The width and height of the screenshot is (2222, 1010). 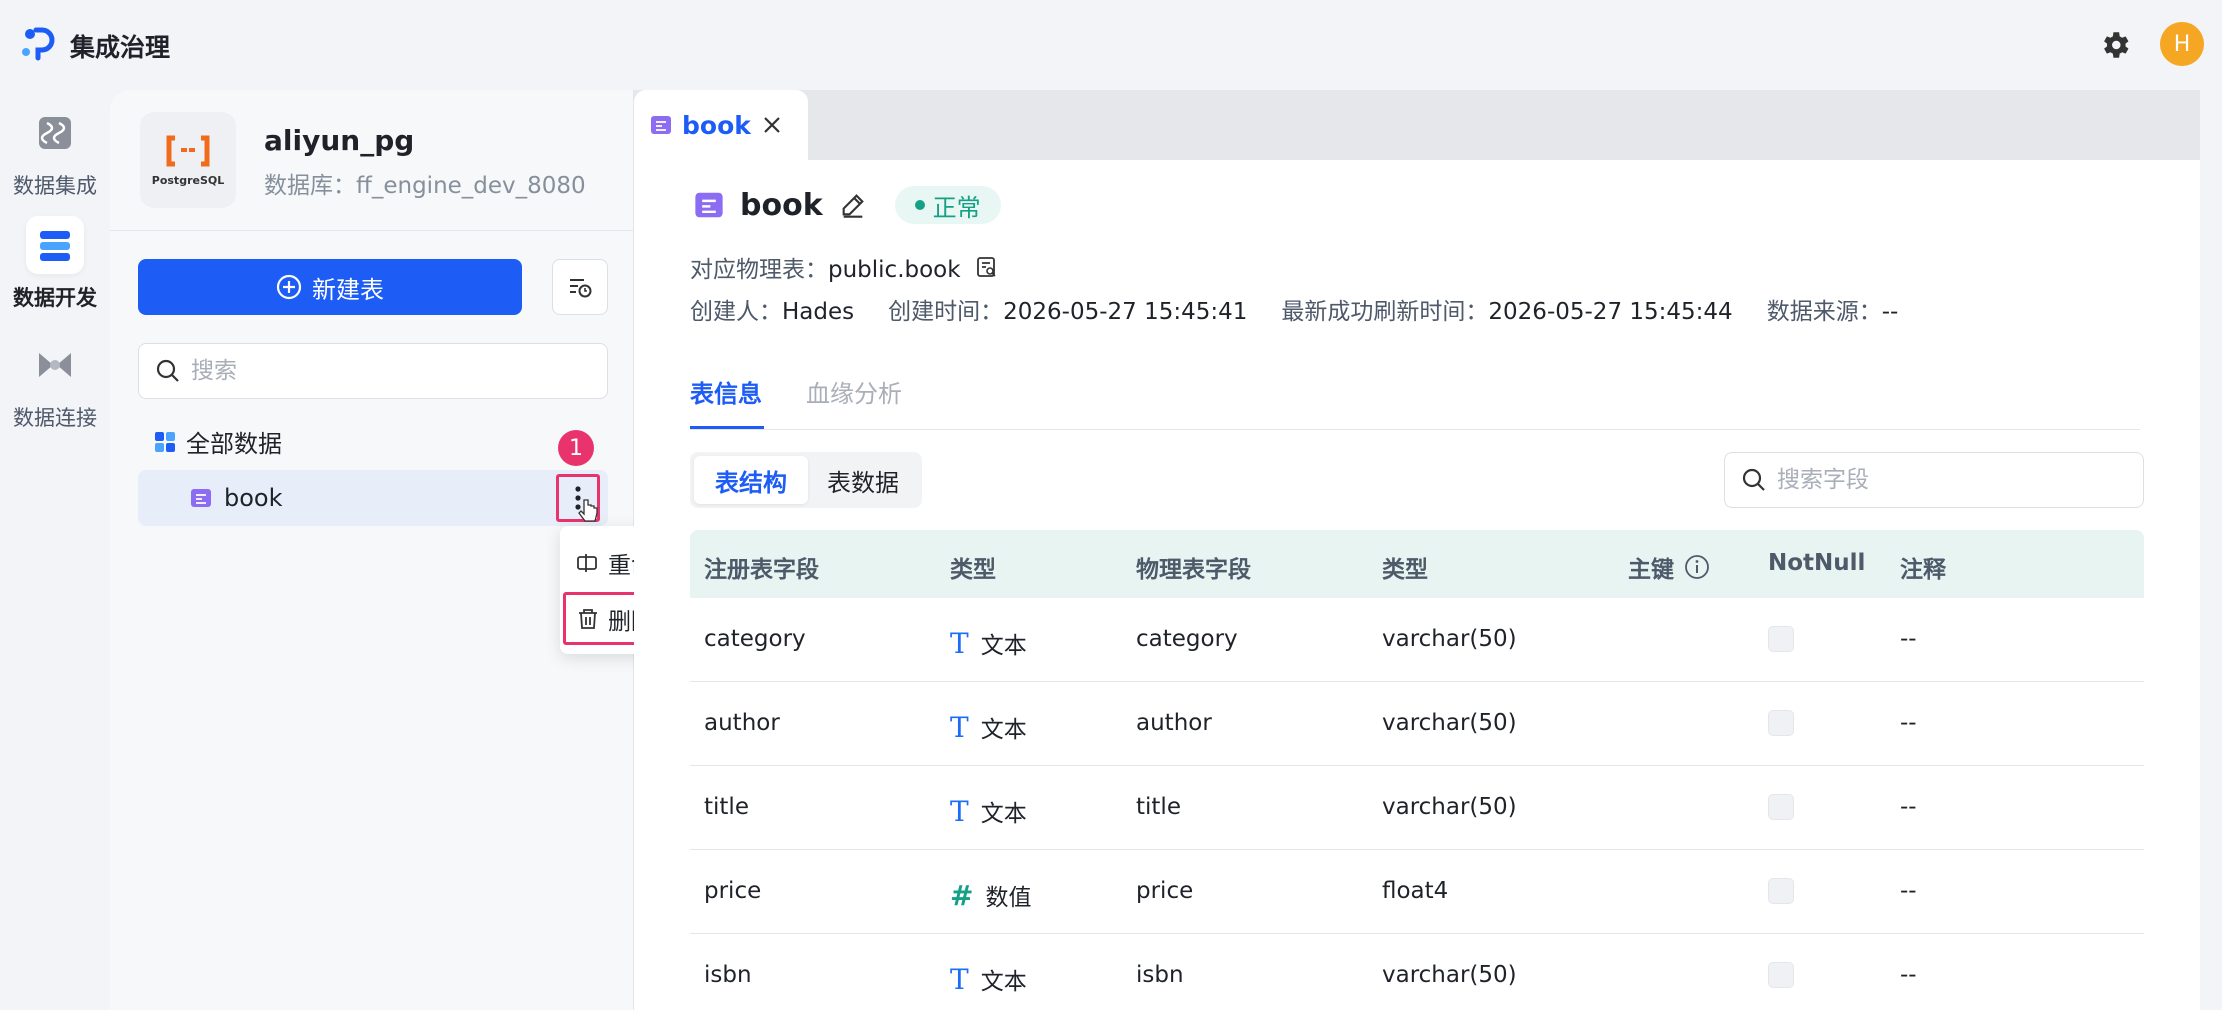 I want to click on app-logo-icon, so click(x=38, y=44).